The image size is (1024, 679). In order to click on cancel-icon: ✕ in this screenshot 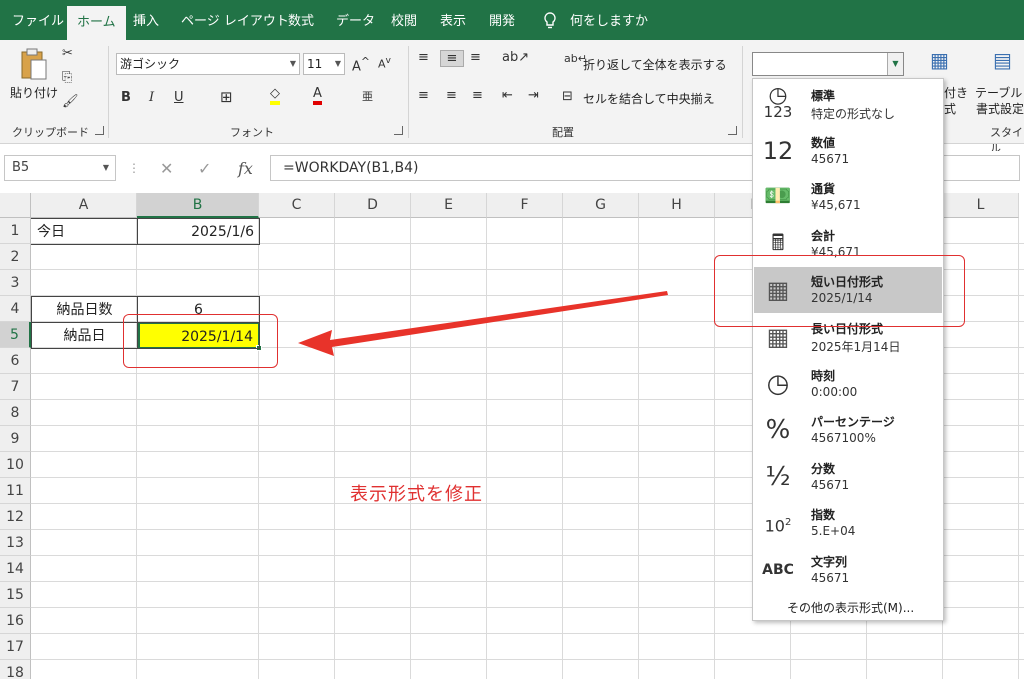, I will do `click(166, 168)`.